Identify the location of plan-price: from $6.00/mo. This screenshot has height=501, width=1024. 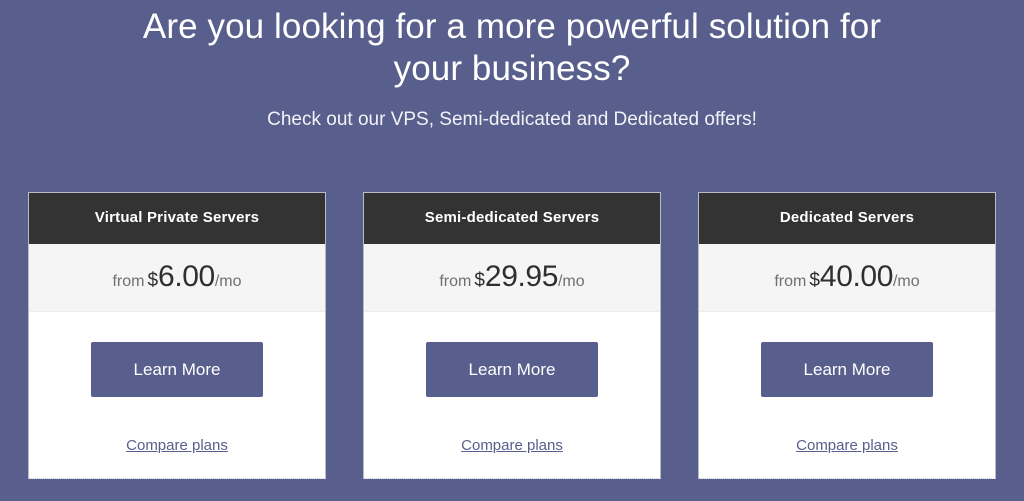
(177, 278).